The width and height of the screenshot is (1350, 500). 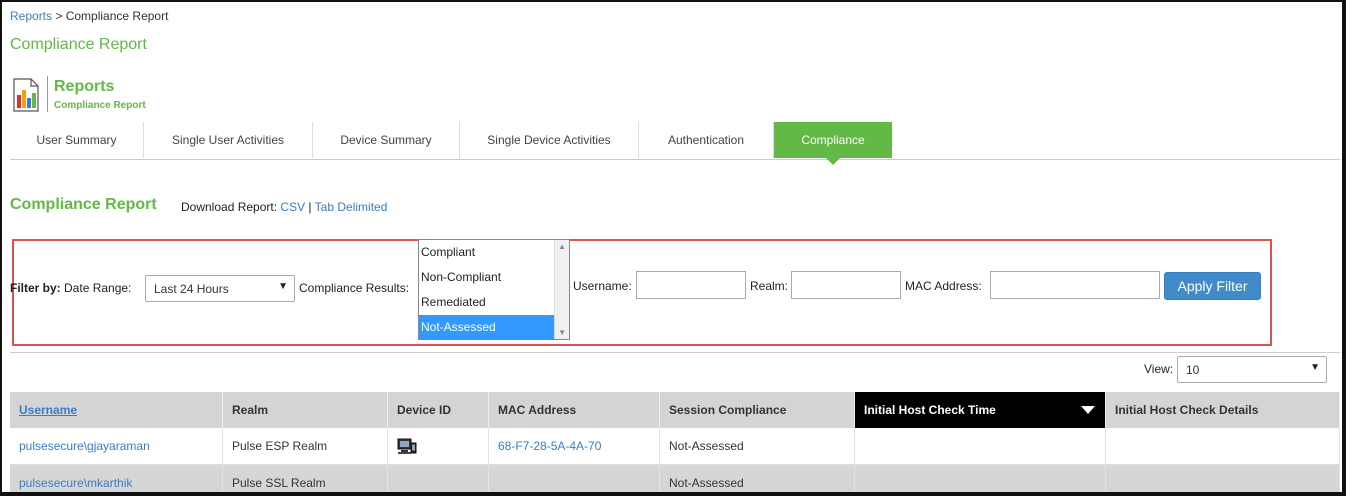 I want to click on username-label: Username:, so click(x=602, y=286).